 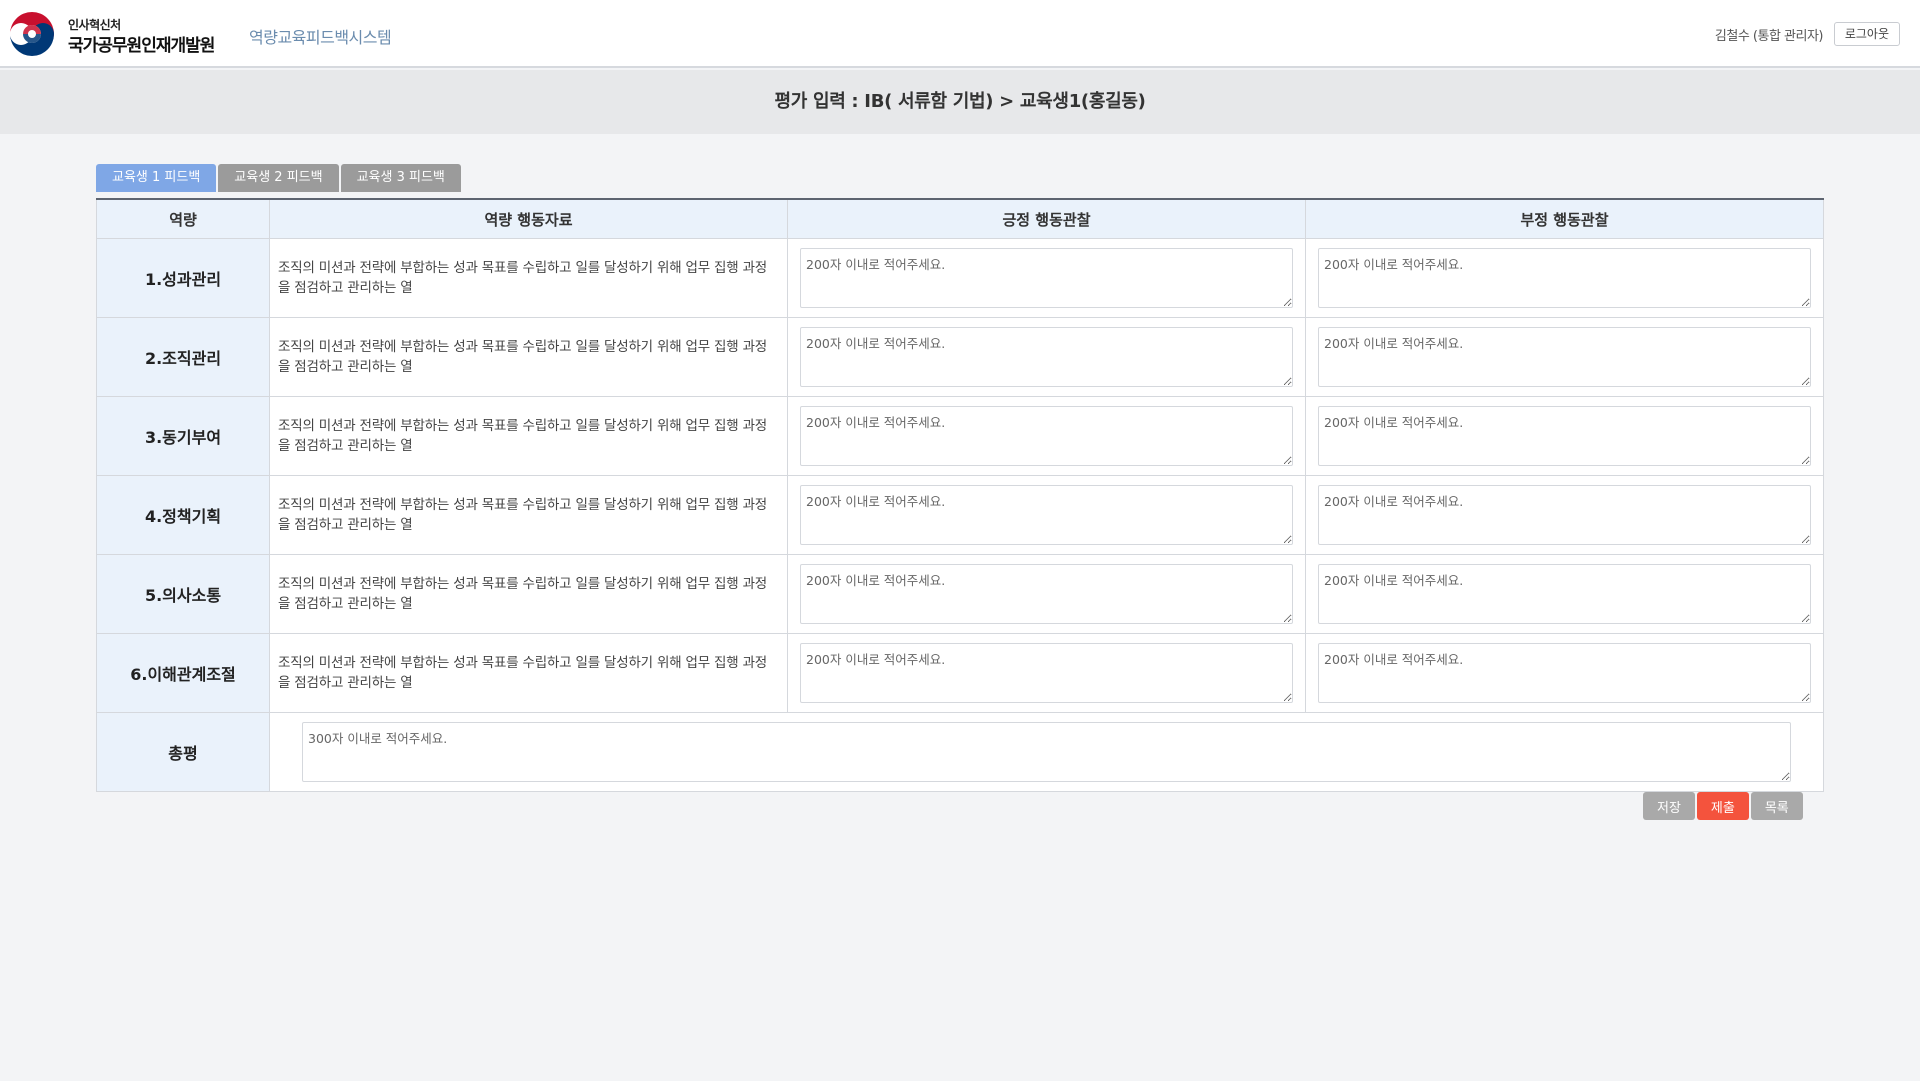 I want to click on header-behavior-data: 역량 행동자료, so click(x=528, y=218).